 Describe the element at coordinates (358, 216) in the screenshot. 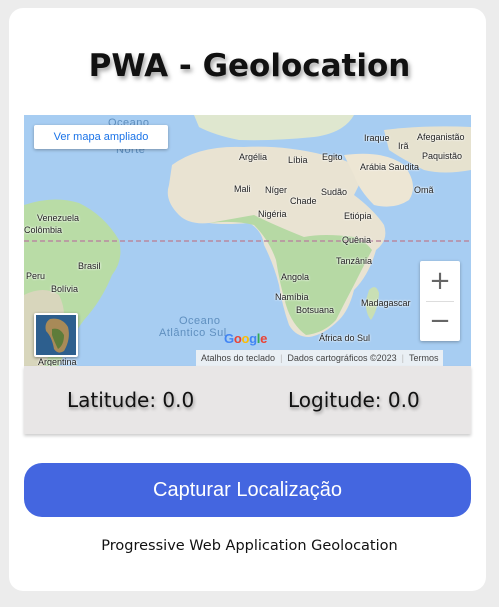

I see `country-label: Etiópia` at that location.